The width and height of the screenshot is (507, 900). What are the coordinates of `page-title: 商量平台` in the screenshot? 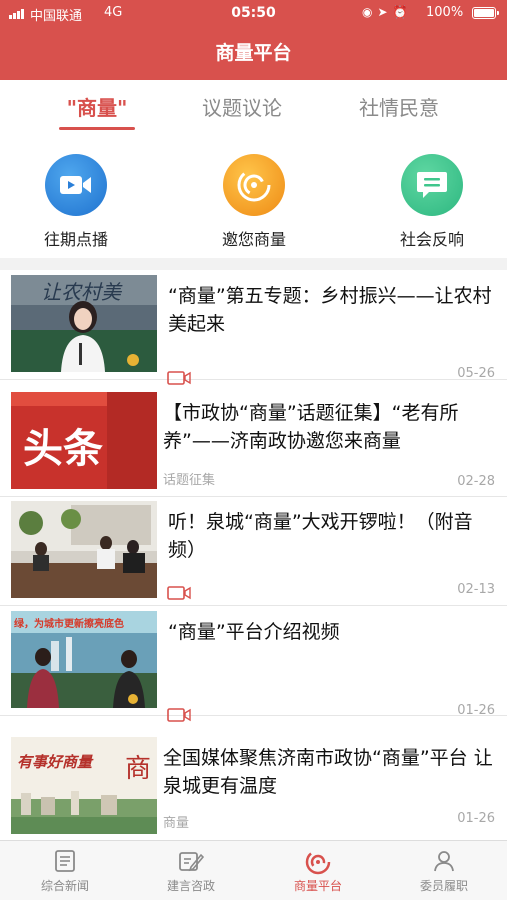 It's located at (253, 53).